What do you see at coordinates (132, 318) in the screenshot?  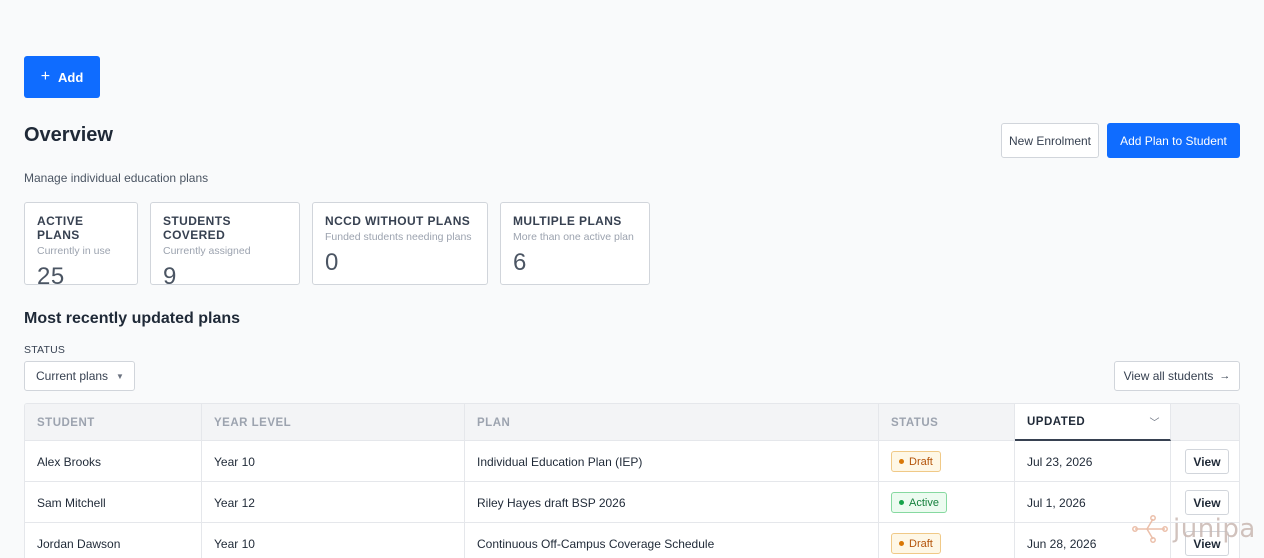 I see `section-title: Most recently updated plans` at bounding box center [132, 318].